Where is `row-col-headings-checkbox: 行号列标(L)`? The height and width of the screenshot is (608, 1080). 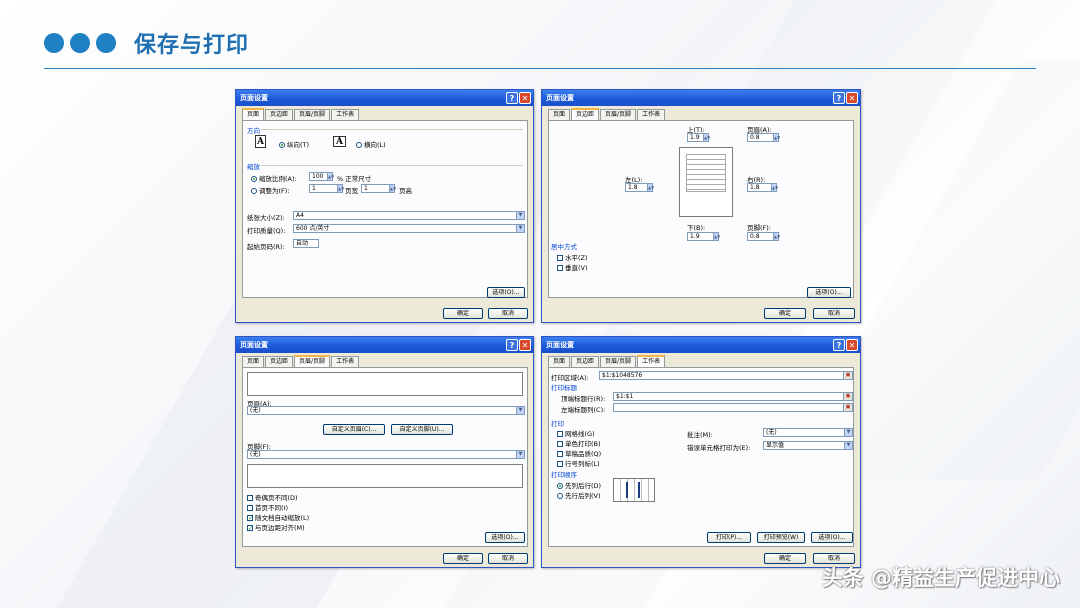 row-col-headings-checkbox: 行号列标(L) is located at coordinates (578, 463).